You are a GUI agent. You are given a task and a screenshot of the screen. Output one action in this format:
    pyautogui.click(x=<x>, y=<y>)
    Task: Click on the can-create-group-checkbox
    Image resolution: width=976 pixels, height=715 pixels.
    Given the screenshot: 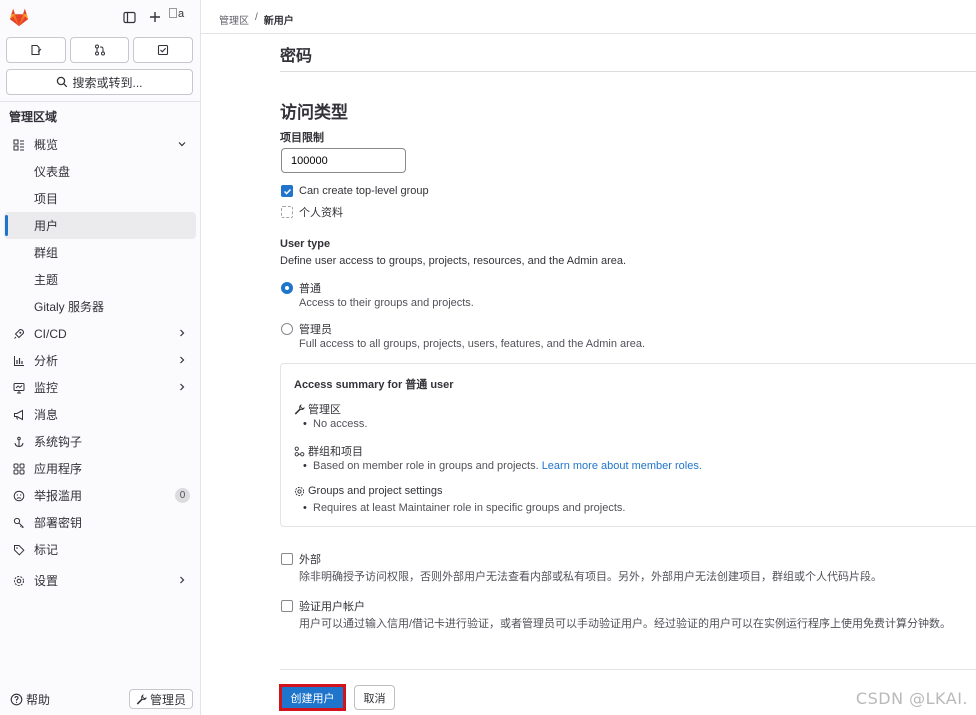 What is the action you would take?
    pyautogui.click(x=287, y=191)
    